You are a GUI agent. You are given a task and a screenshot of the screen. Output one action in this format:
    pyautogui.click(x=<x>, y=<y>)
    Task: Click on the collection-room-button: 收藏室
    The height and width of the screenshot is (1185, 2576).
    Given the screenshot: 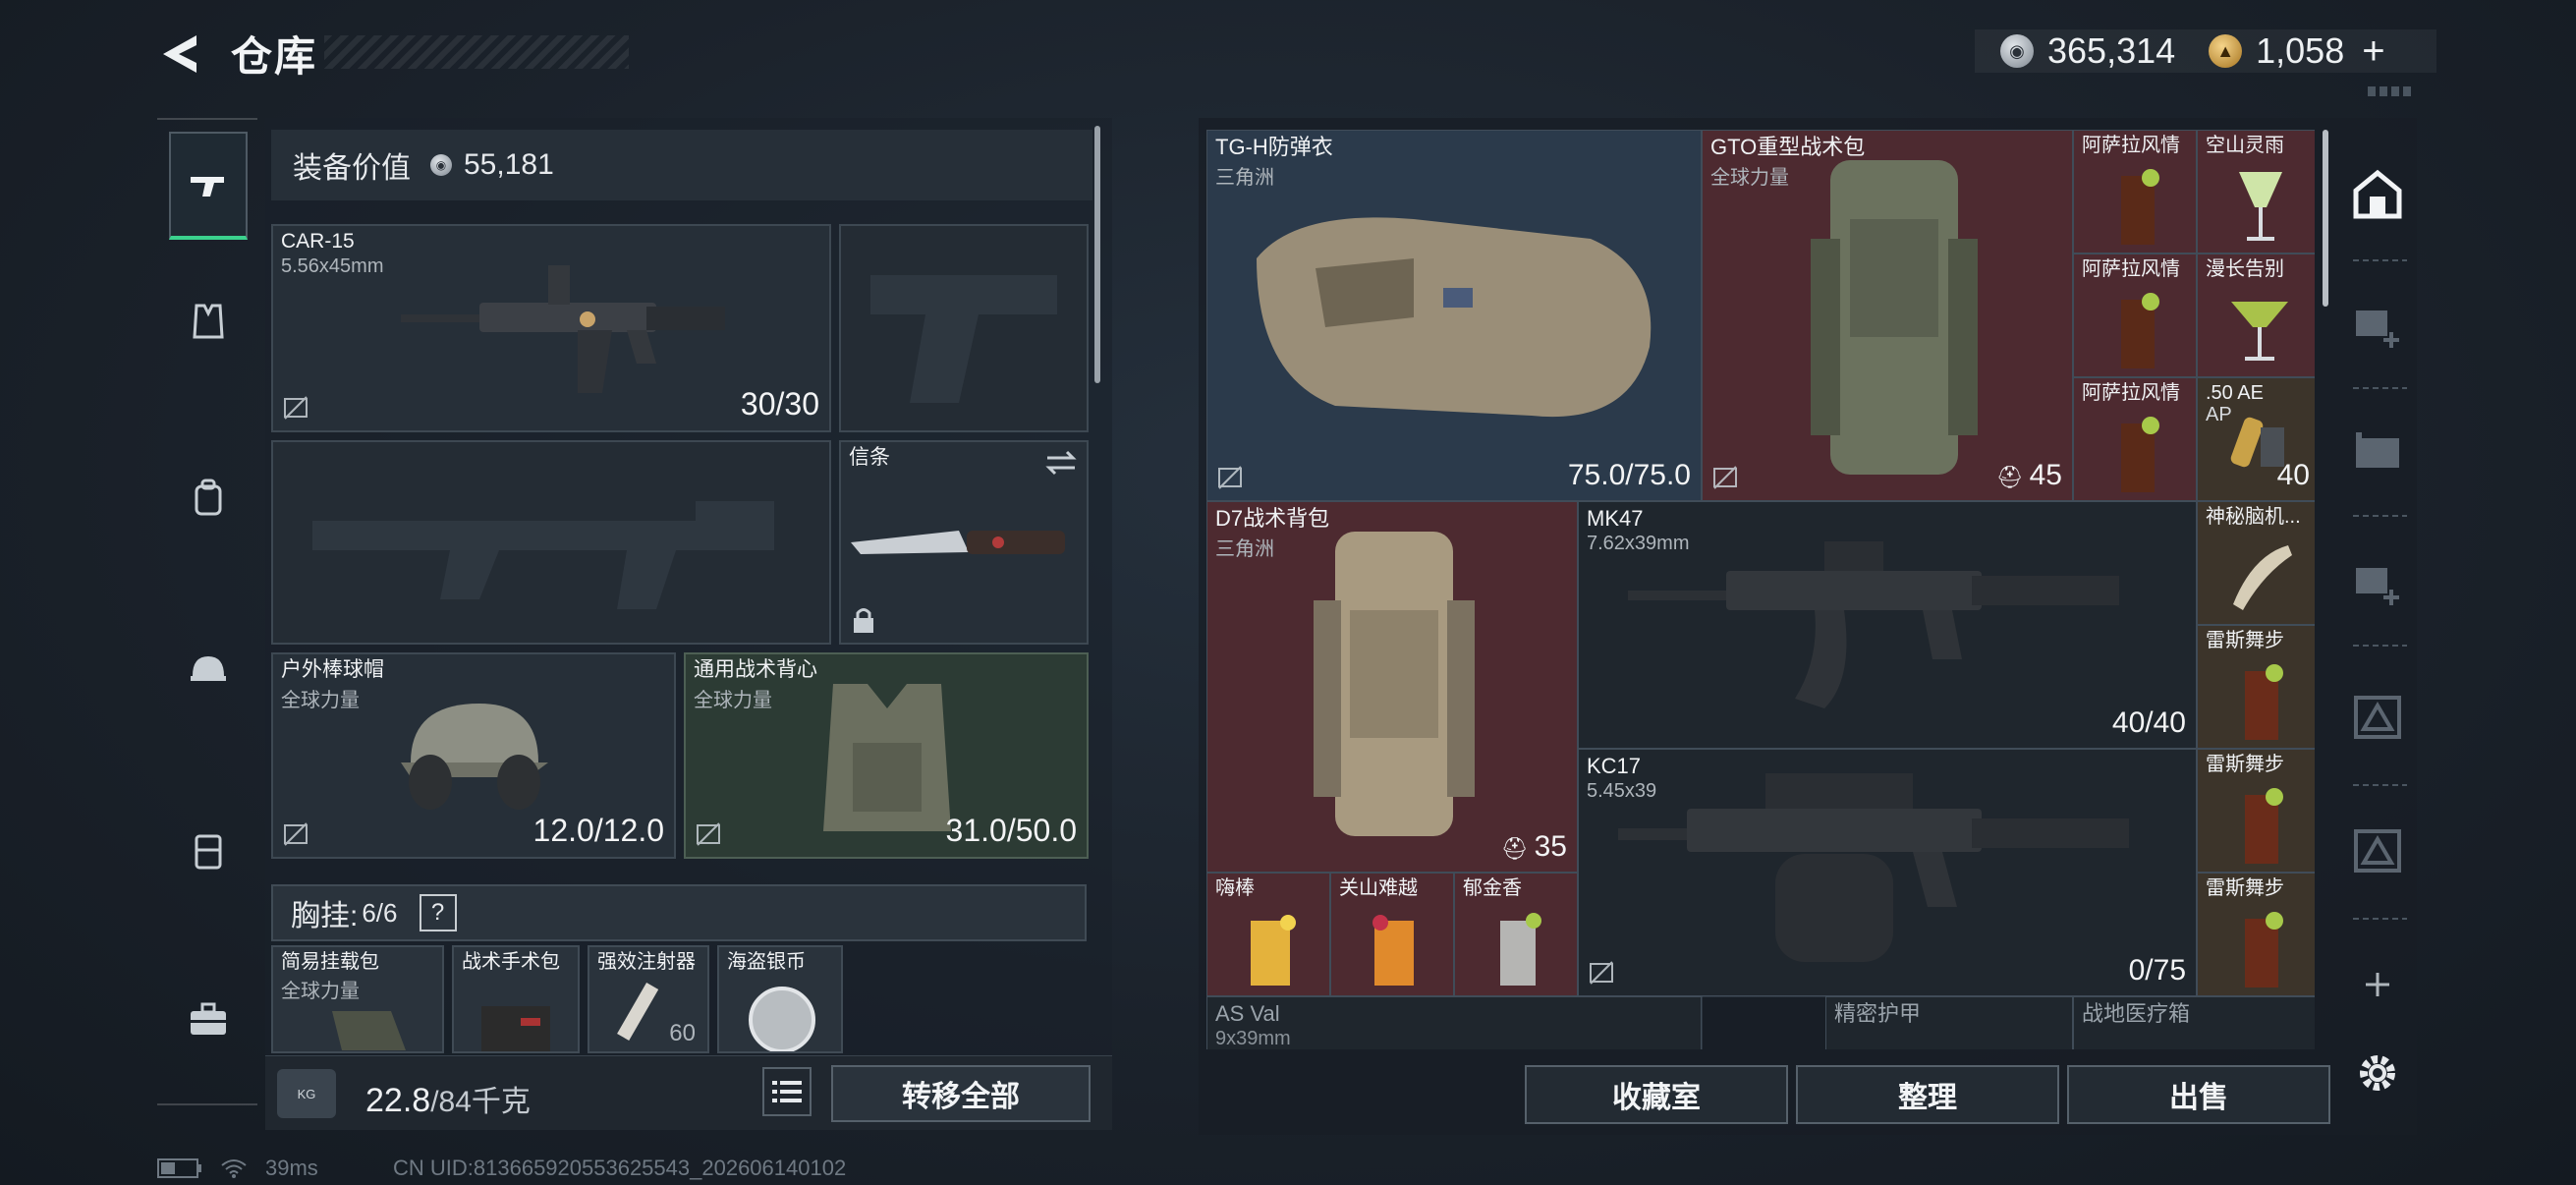 What is the action you would take?
    pyautogui.click(x=1656, y=1095)
    